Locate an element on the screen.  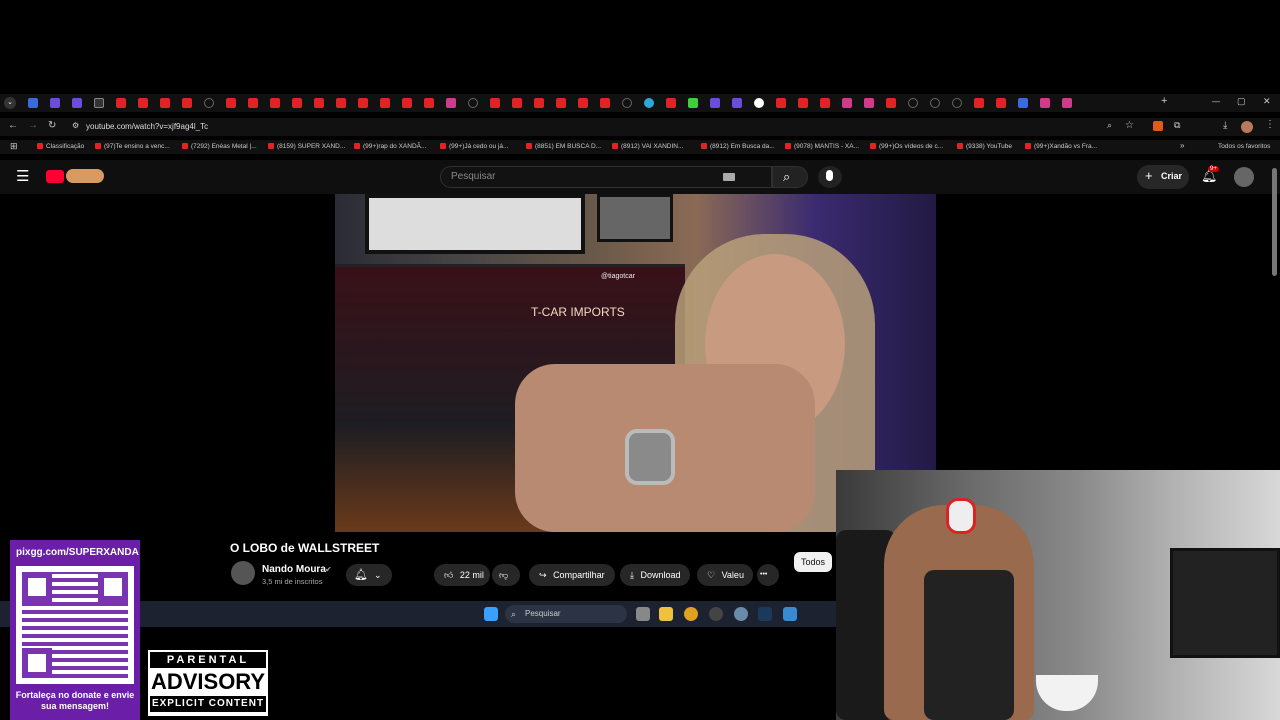
like-button: 👍︎ 22 mil is located at coordinates (462, 575).